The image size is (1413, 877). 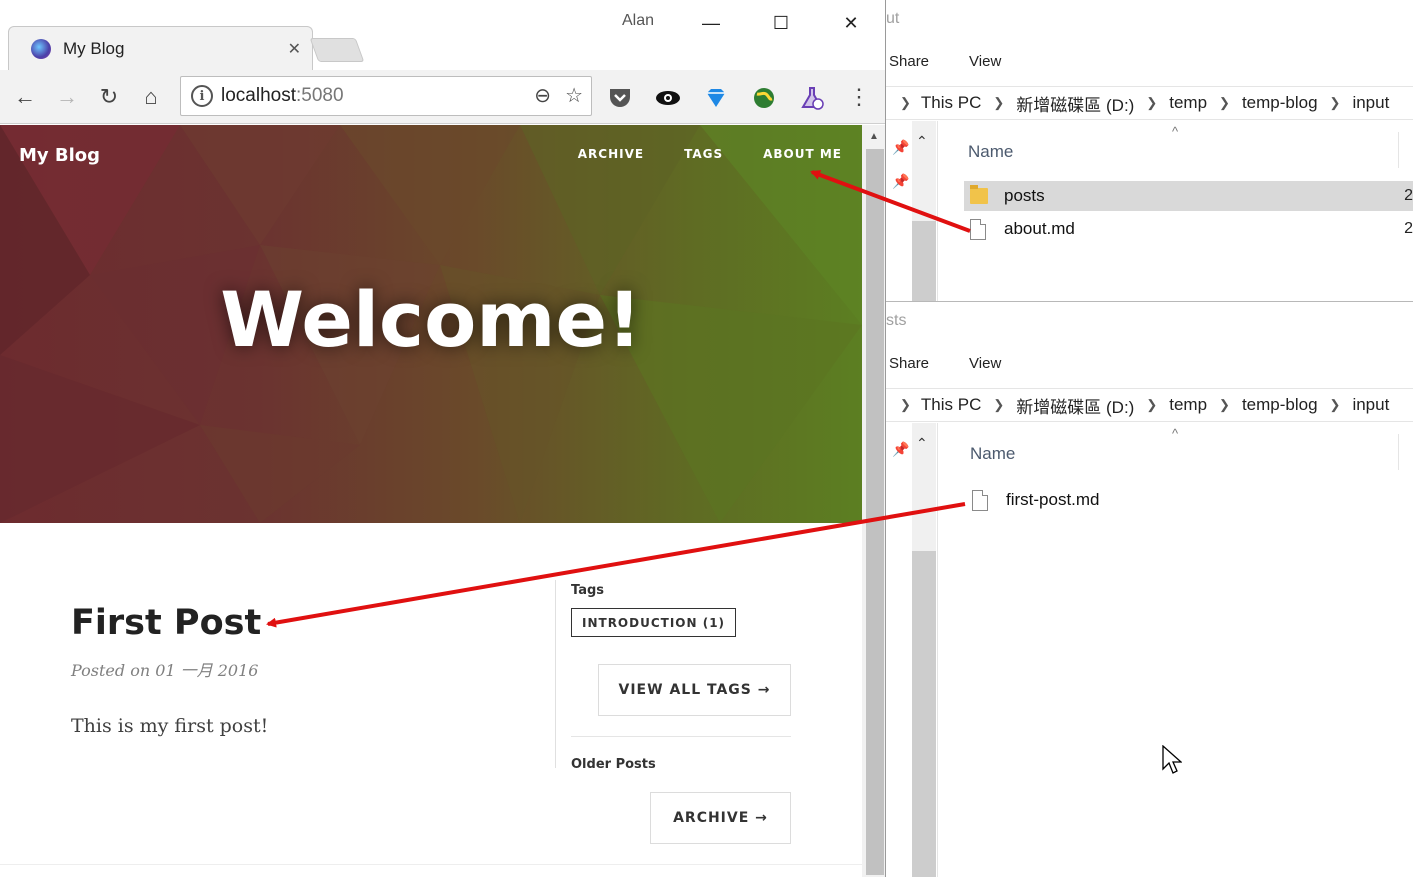 What do you see at coordinates (41, 49) in the screenshot?
I see `site-favicon-icon` at bounding box center [41, 49].